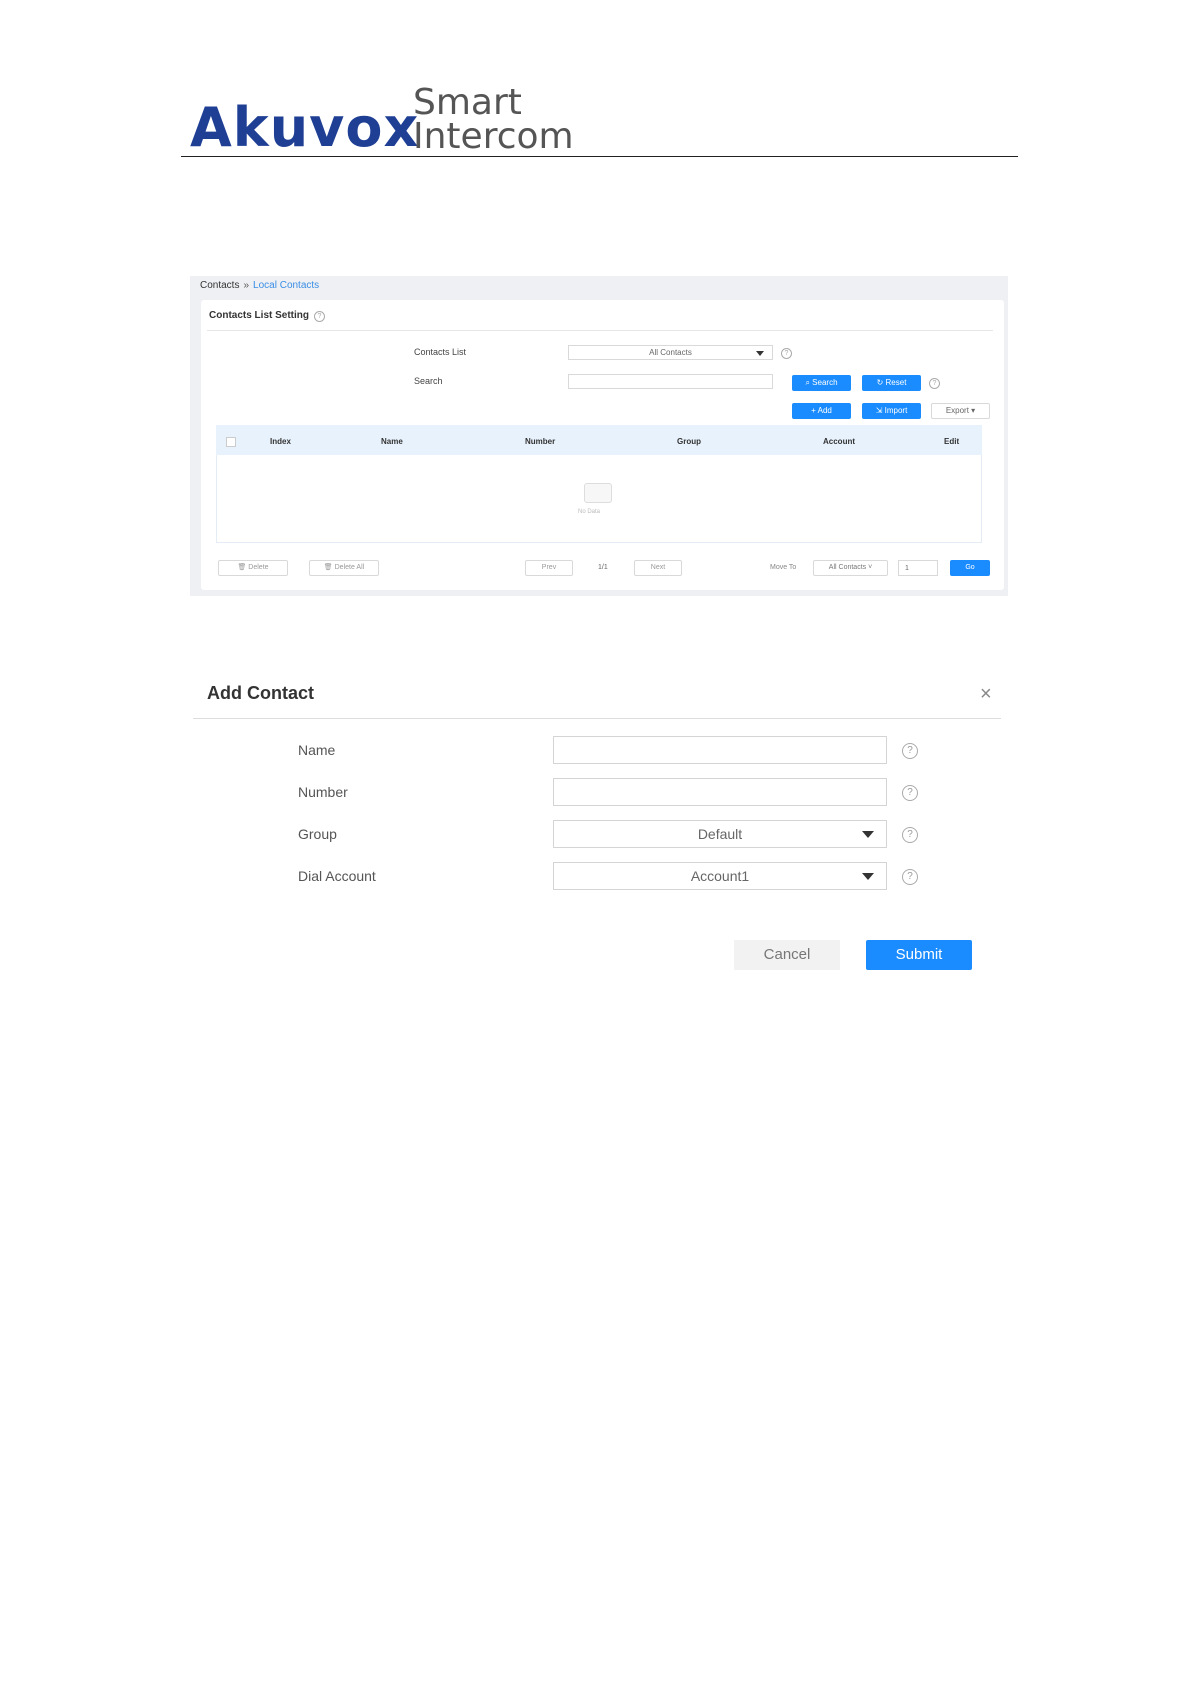 This screenshot has width=1191, height=1684. What do you see at coordinates (286, 285) in the screenshot?
I see `breadcrumb-current: Local Contacts` at bounding box center [286, 285].